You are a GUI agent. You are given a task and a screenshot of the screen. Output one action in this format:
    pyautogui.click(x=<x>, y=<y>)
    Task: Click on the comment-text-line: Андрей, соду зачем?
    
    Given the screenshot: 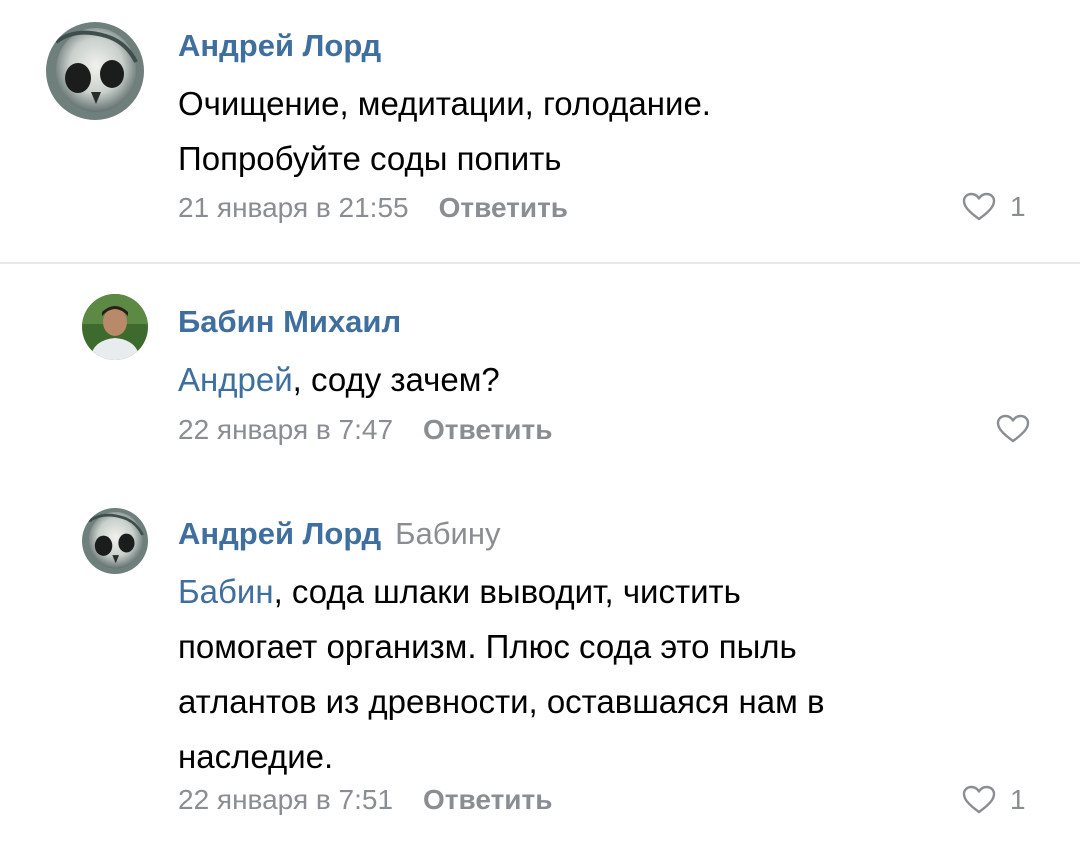 What is the action you would take?
    pyautogui.click(x=608, y=379)
    